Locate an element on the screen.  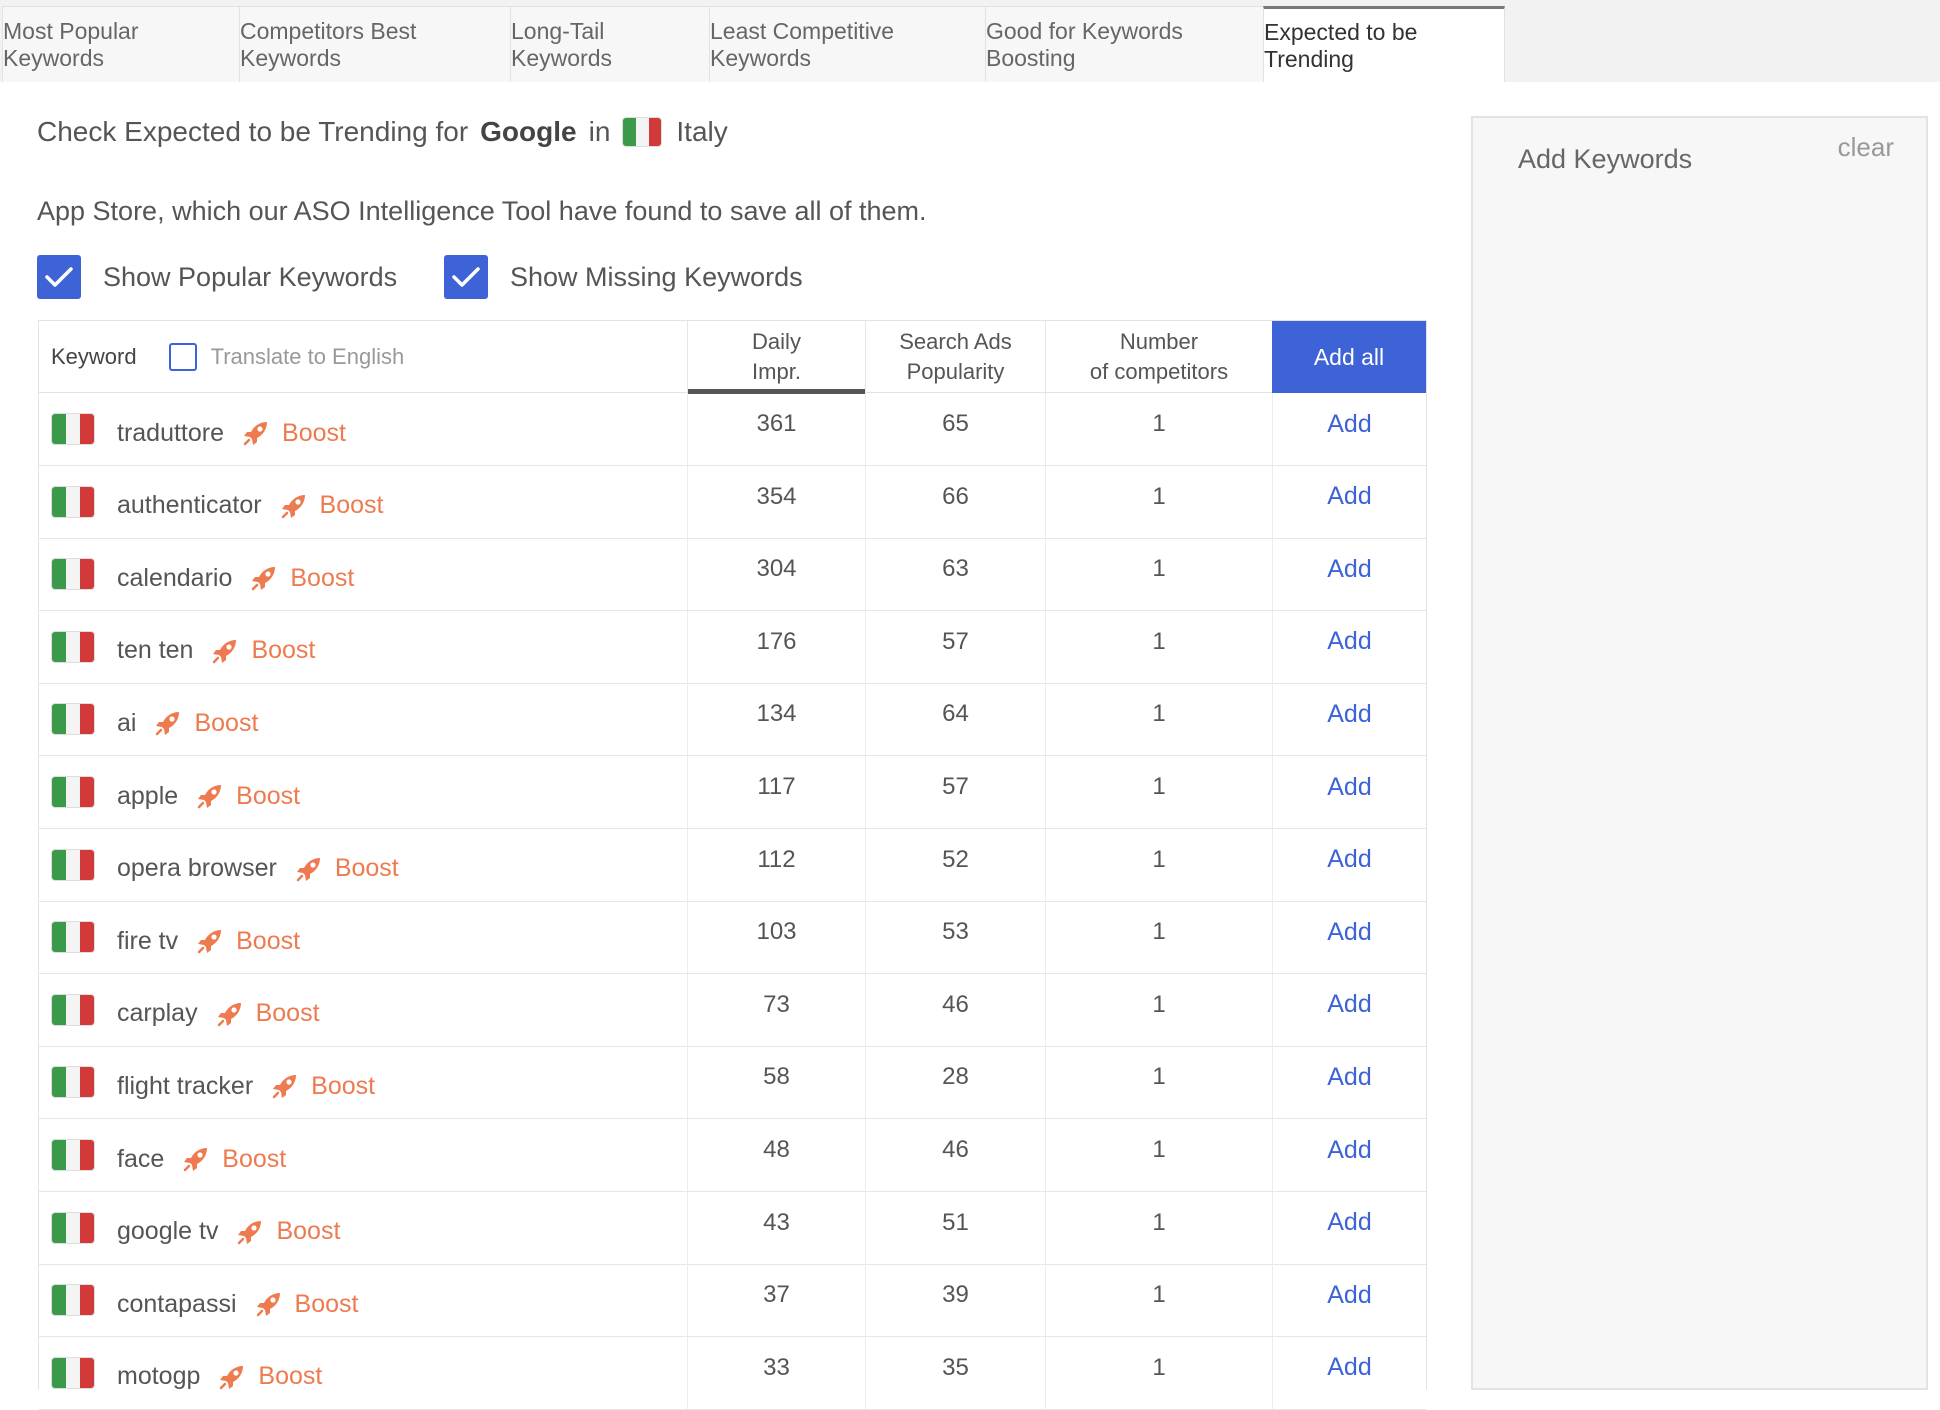
table-row: apple Boost 117 57 1 Add is located at coordinates (732, 792).